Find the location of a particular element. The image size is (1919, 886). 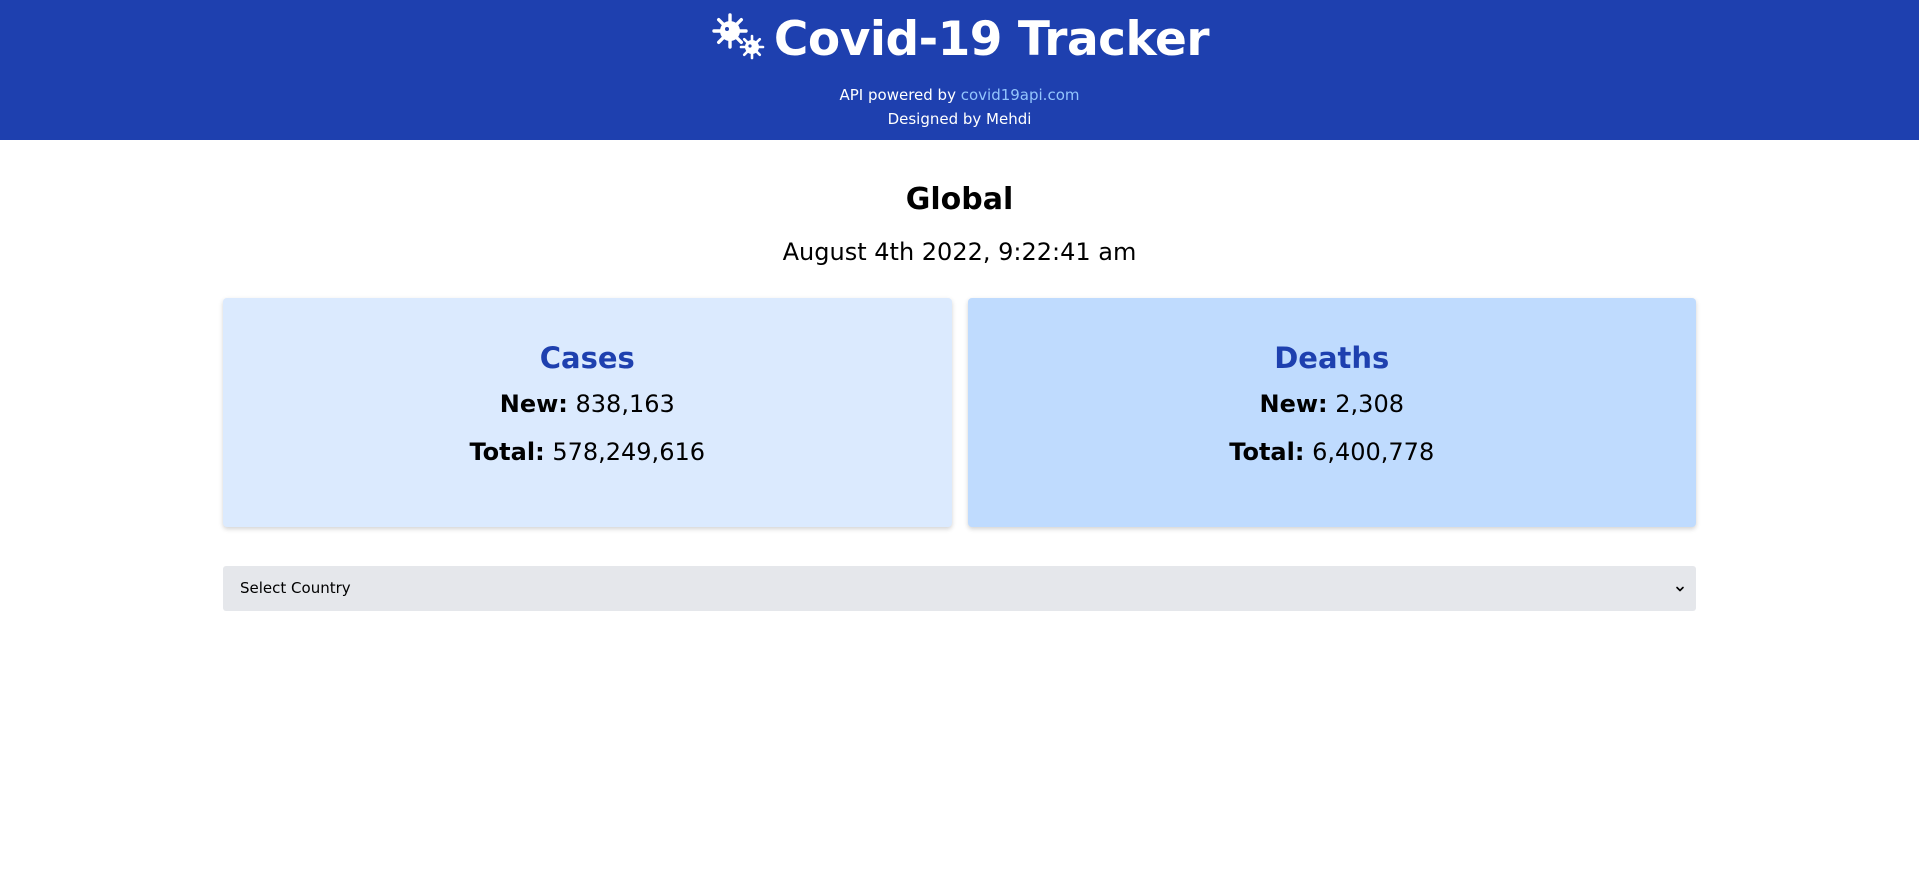

title-row: Covid-19 Tracker is located at coordinates (959, 39).